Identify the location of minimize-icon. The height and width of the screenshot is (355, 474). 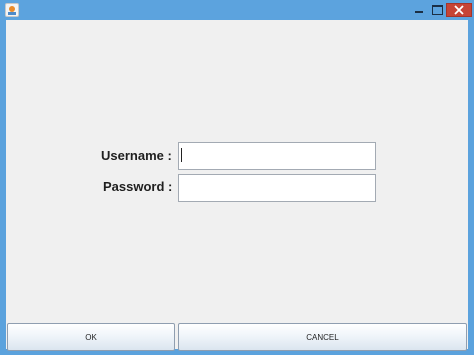
(419, 9).